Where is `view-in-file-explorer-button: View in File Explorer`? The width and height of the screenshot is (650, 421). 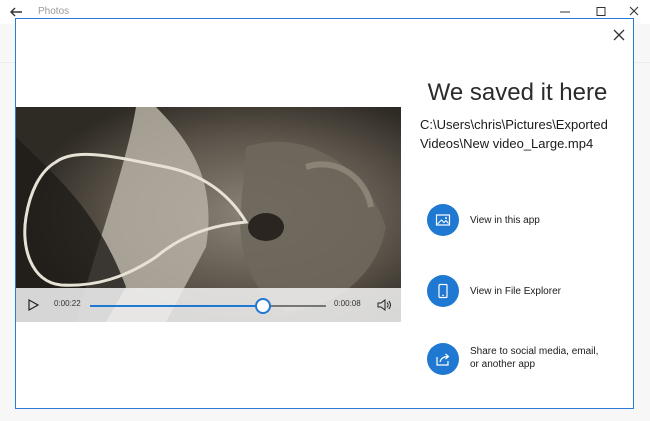
view-in-file-explorer-button: View in File Explorer is located at coordinates (527, 292).